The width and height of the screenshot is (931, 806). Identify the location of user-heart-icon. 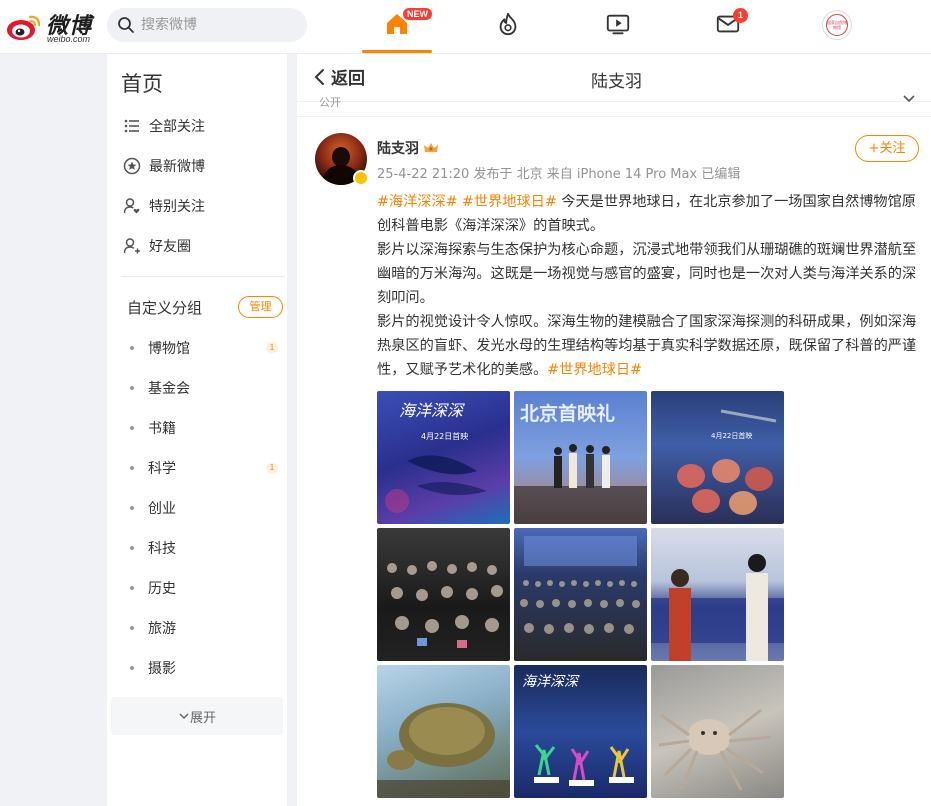
(131, 206).